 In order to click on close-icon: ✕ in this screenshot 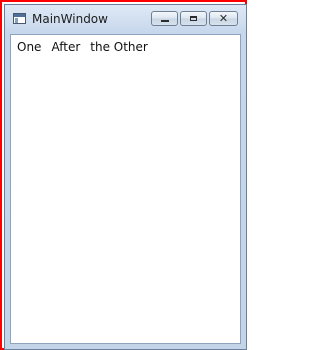, I will do `click(223, 18)`.